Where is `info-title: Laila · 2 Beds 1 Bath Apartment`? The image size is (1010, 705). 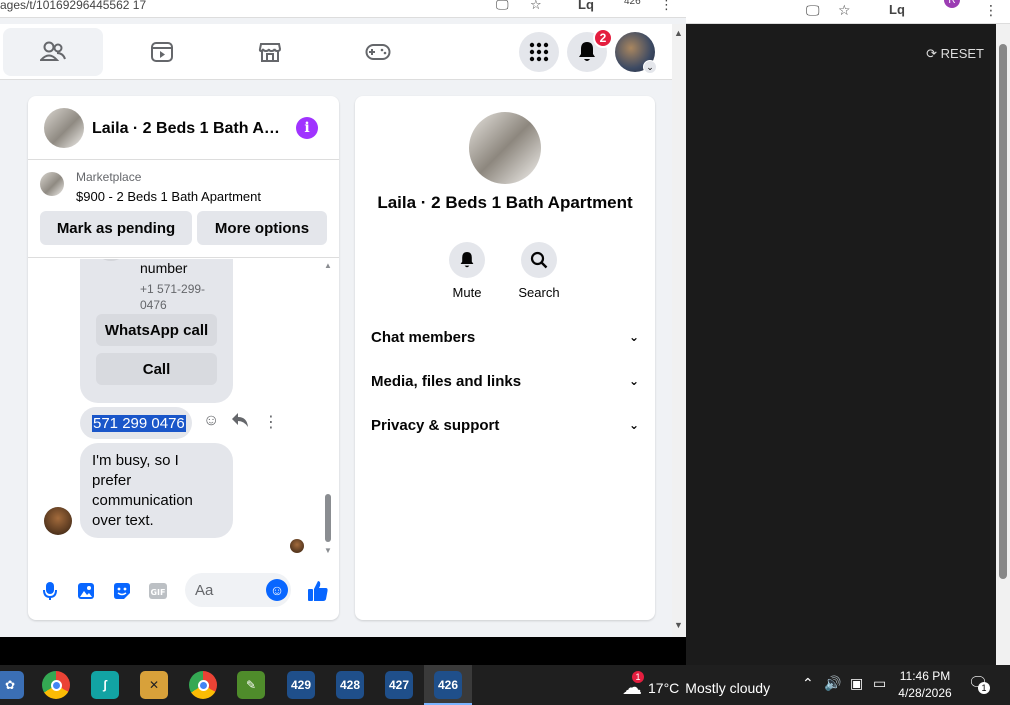 info-title: Laila · 2 Beds 1 Bath Apartment is located at coordinates (505, 202).